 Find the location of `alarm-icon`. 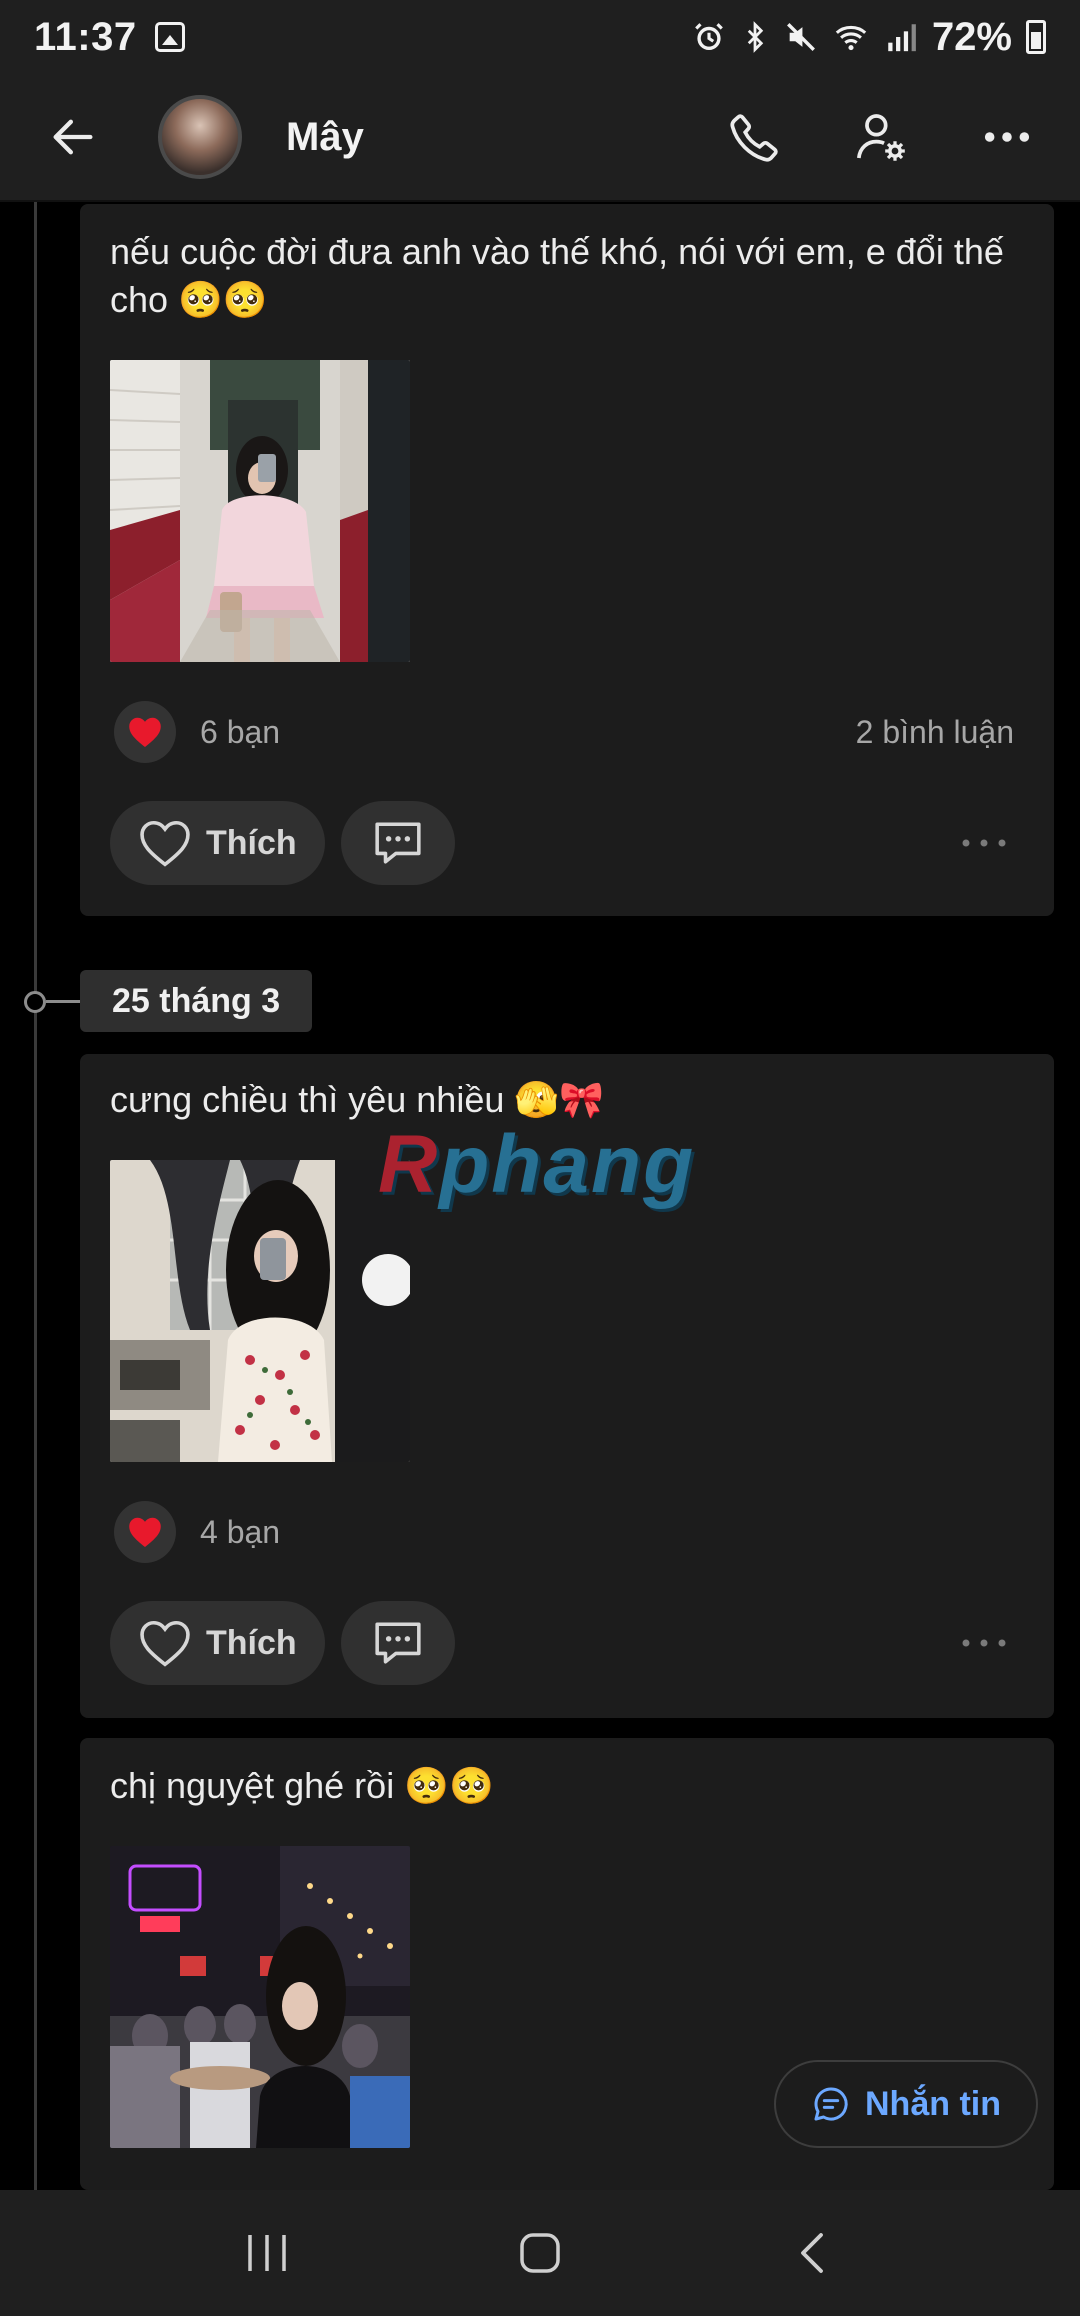

alarm-icon is located at coordinates (709, 37).